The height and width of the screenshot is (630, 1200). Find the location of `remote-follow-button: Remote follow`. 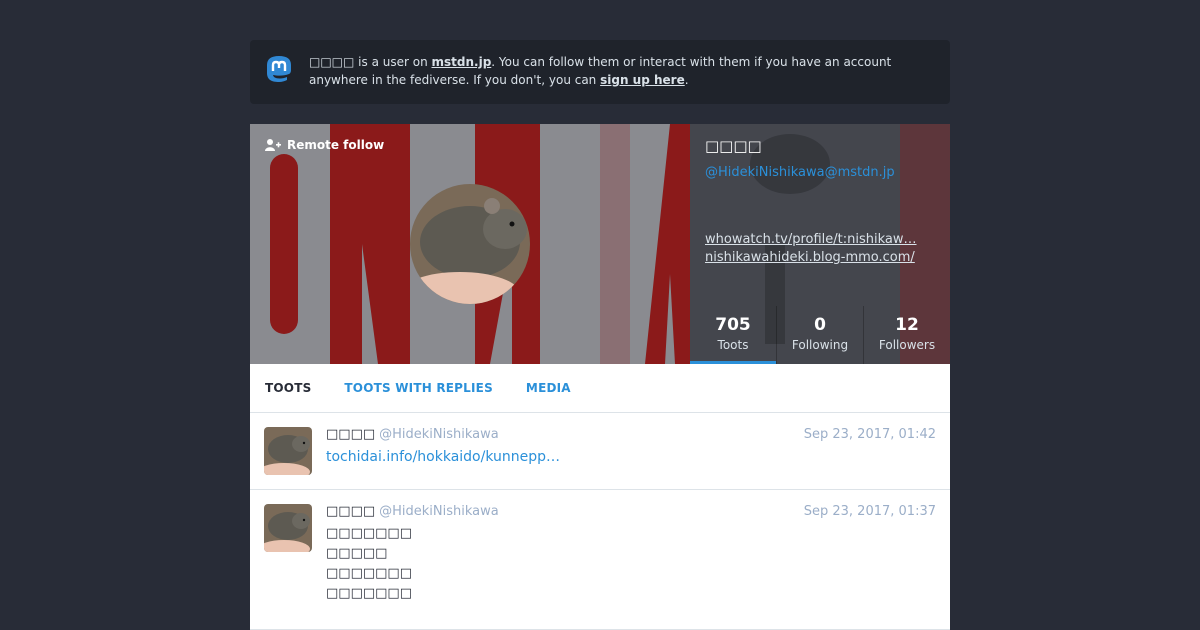

remote-follow-button: Remote follow is located at coordinates (324, 145).